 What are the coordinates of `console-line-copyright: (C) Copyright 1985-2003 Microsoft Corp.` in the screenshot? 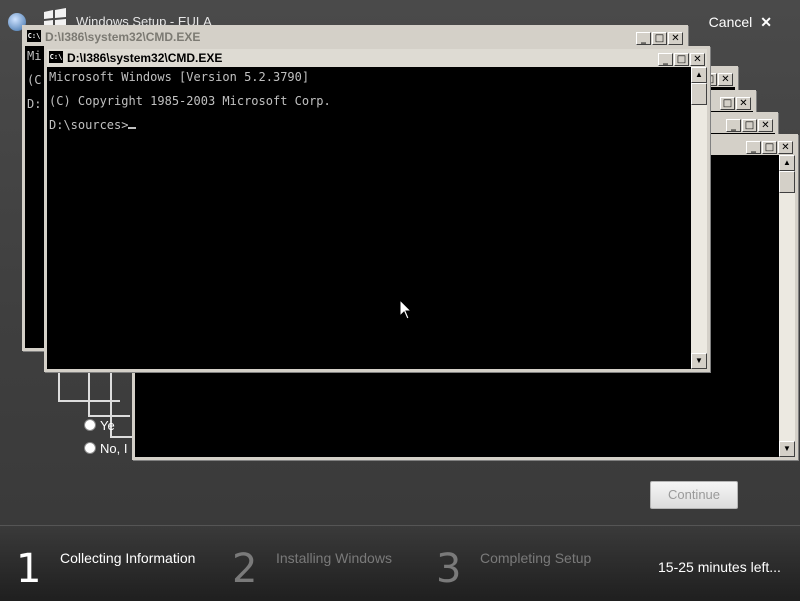 It's located at (190, 101).